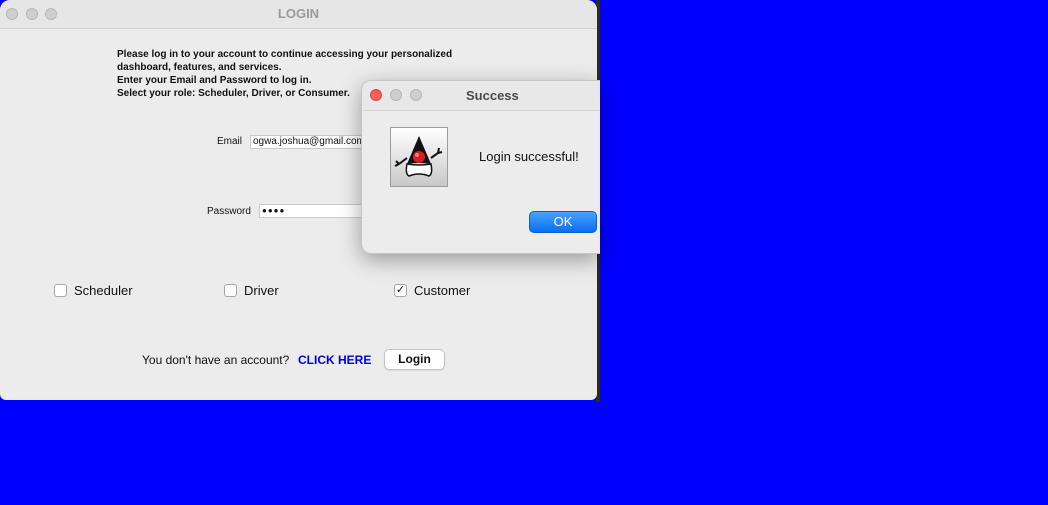 This screenshot has height=505, width=1048. Describe the element at coordinates (199, 67) in the screenshot. I see `intro-line: dashboard, features, and services.` at that location.